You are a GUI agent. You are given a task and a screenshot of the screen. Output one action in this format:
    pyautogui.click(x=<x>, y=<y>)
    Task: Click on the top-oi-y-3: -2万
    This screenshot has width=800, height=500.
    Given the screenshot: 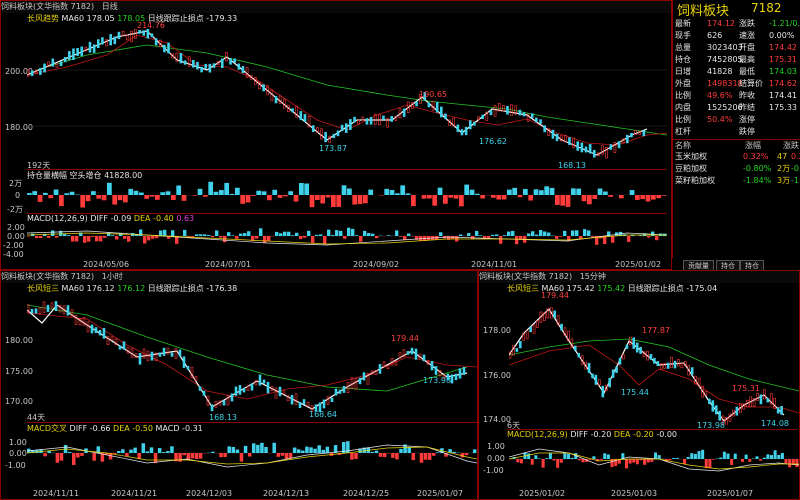 What is the action you would take?
    pyautogui.click(x=15, y=209)
    